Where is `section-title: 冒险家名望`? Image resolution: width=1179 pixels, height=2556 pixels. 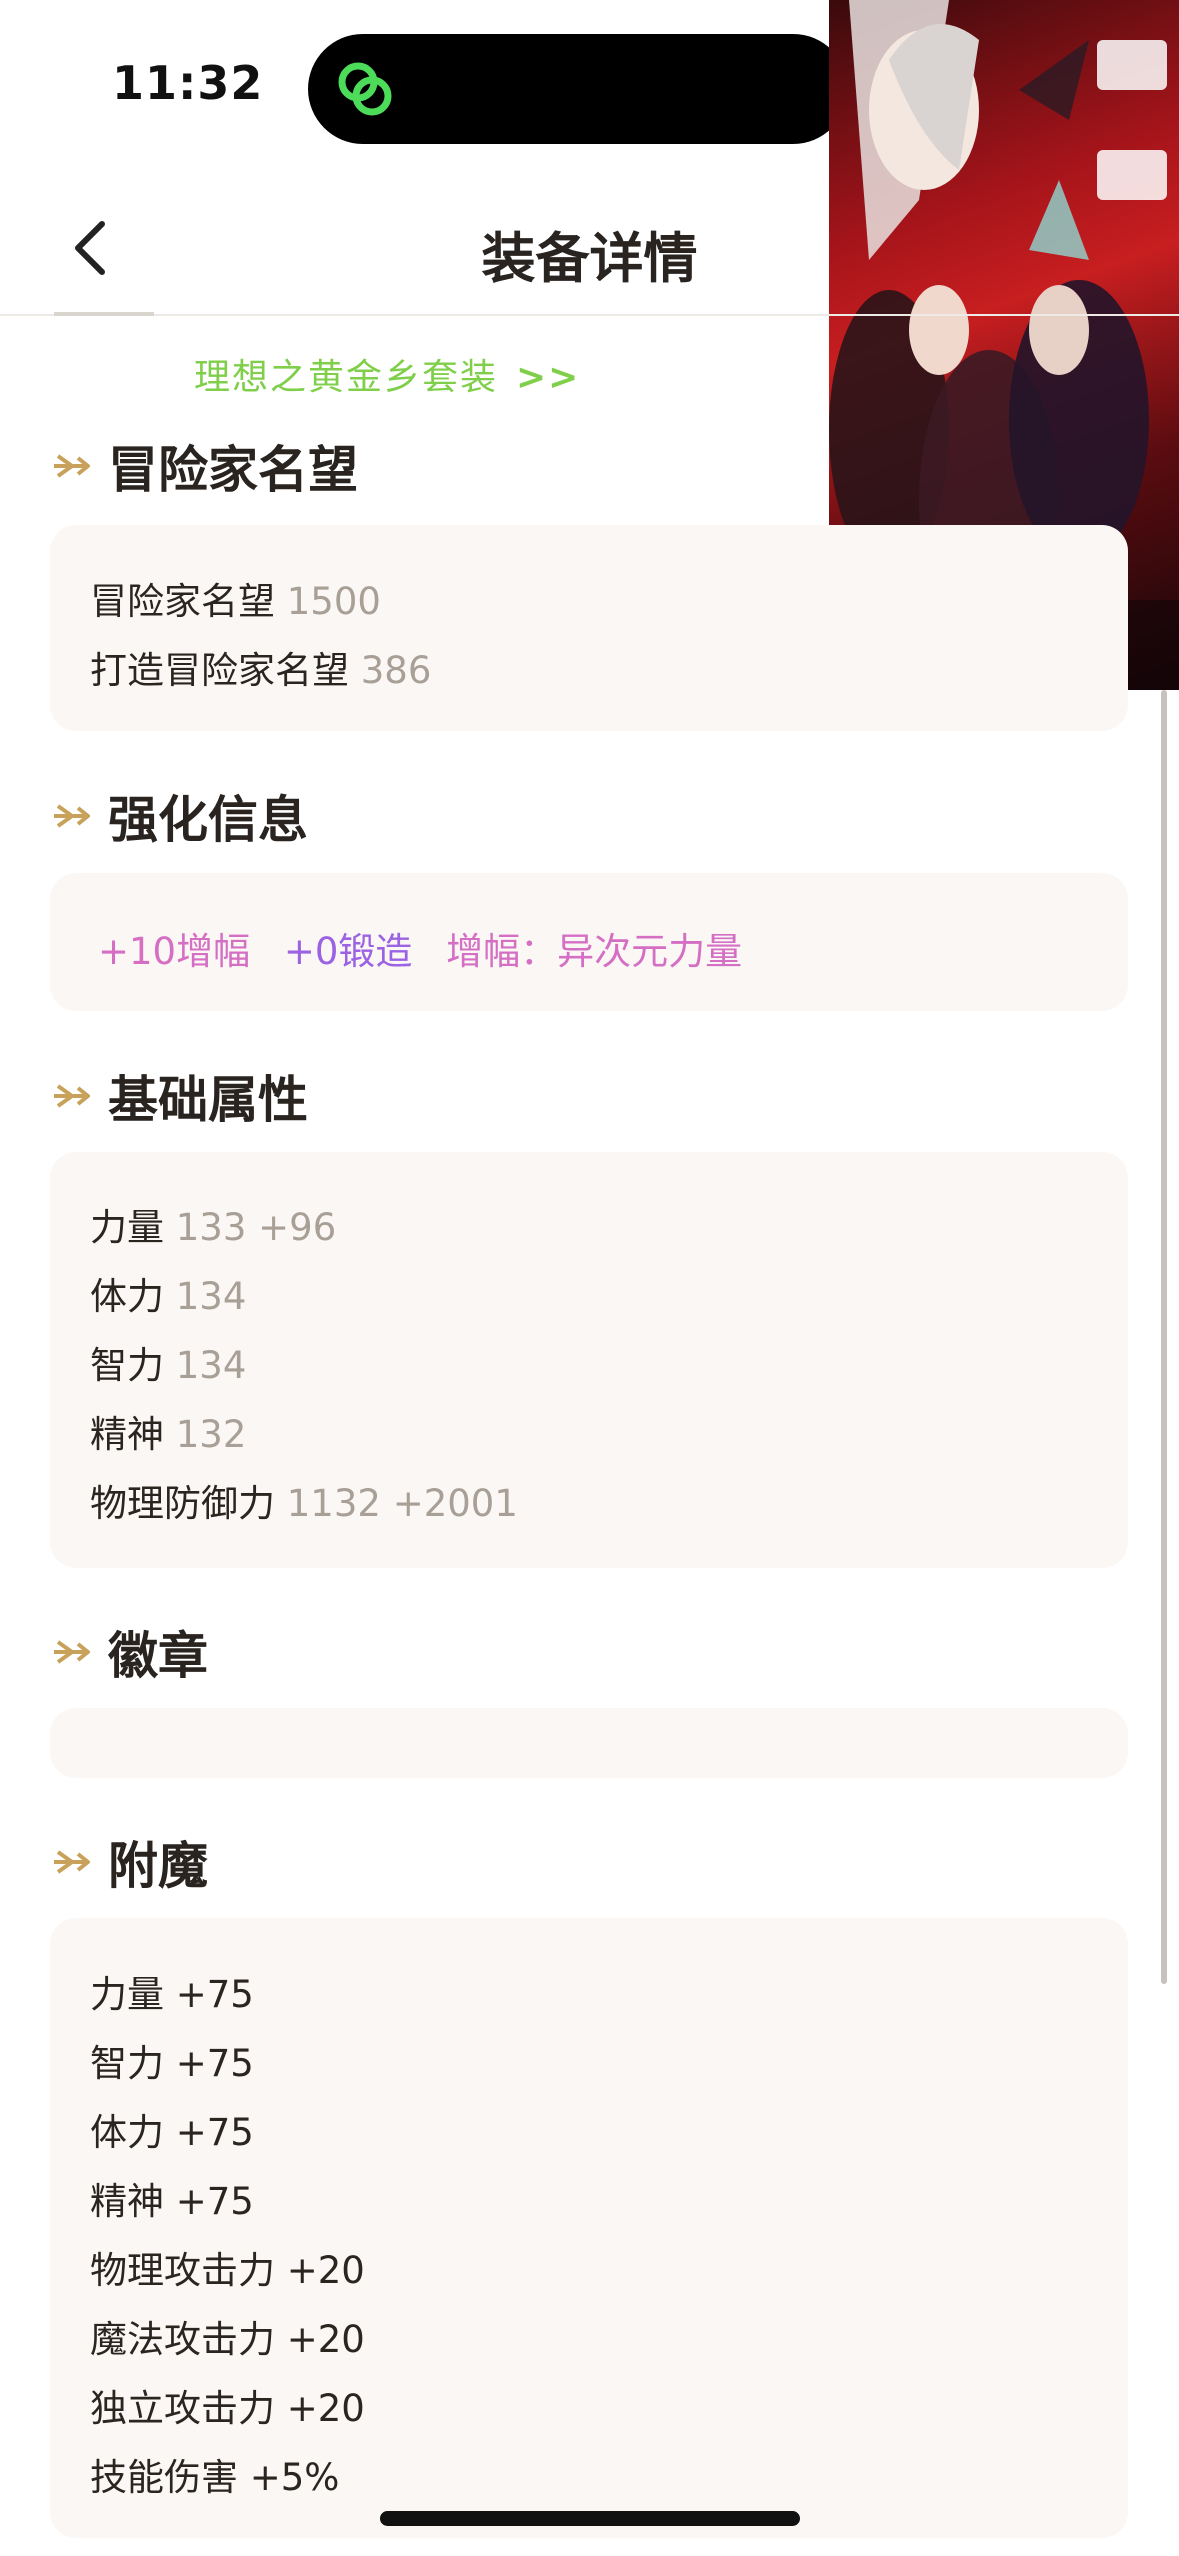
section-title: 冒险家名望 is located at coordinates (233, 470).